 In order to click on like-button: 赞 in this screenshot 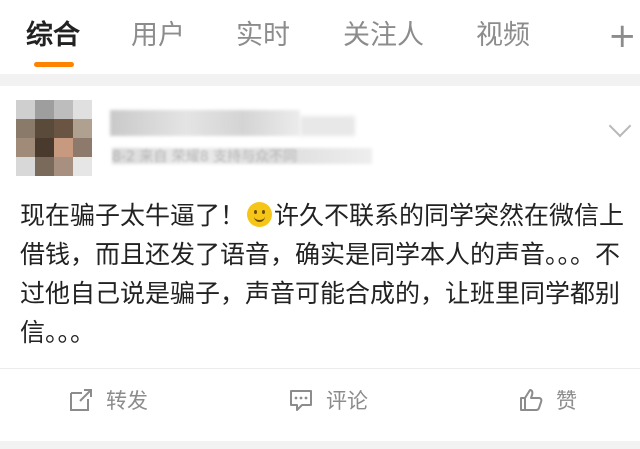, I will do `click(547, 400)`.